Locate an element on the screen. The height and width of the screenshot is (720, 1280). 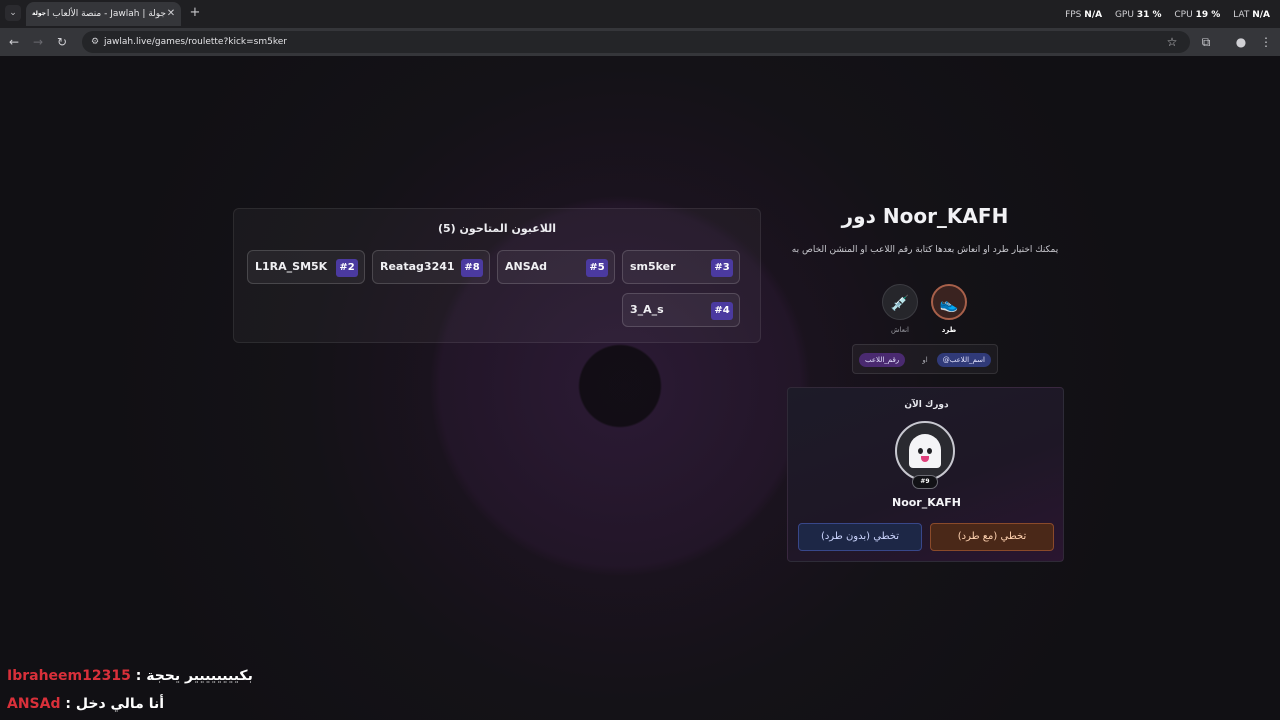
player-card: ANSAd #5 is located at coordinates (556, 267).